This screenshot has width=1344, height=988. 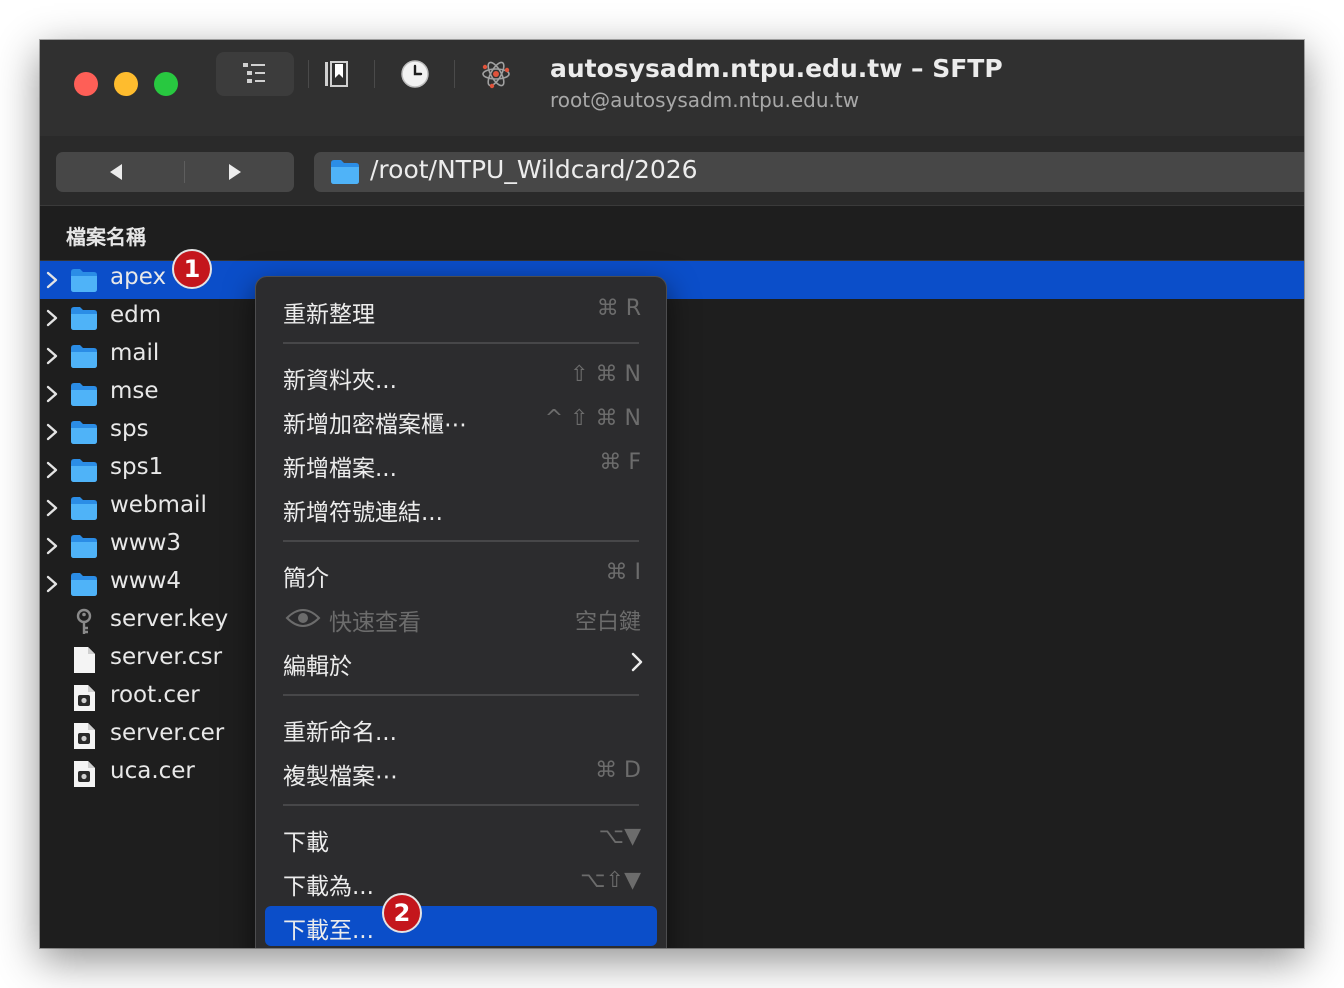 I want to click on history-icon, so click(x=415, y=74).